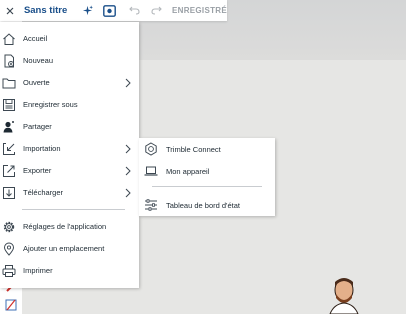 The height and width of the screenshot is (314, 406). I want to click on submenu-divider, so click(207, 186).